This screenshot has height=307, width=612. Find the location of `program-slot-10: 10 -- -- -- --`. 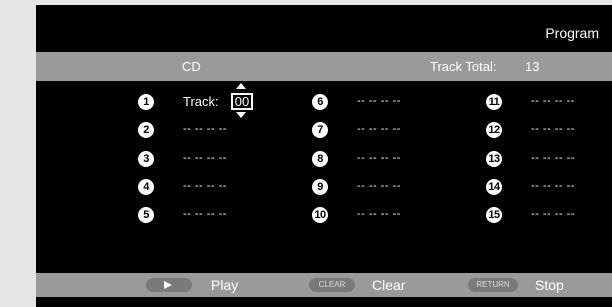

program-slot-10: 10 -- -- -- -- is located at coordinates (377, 216).